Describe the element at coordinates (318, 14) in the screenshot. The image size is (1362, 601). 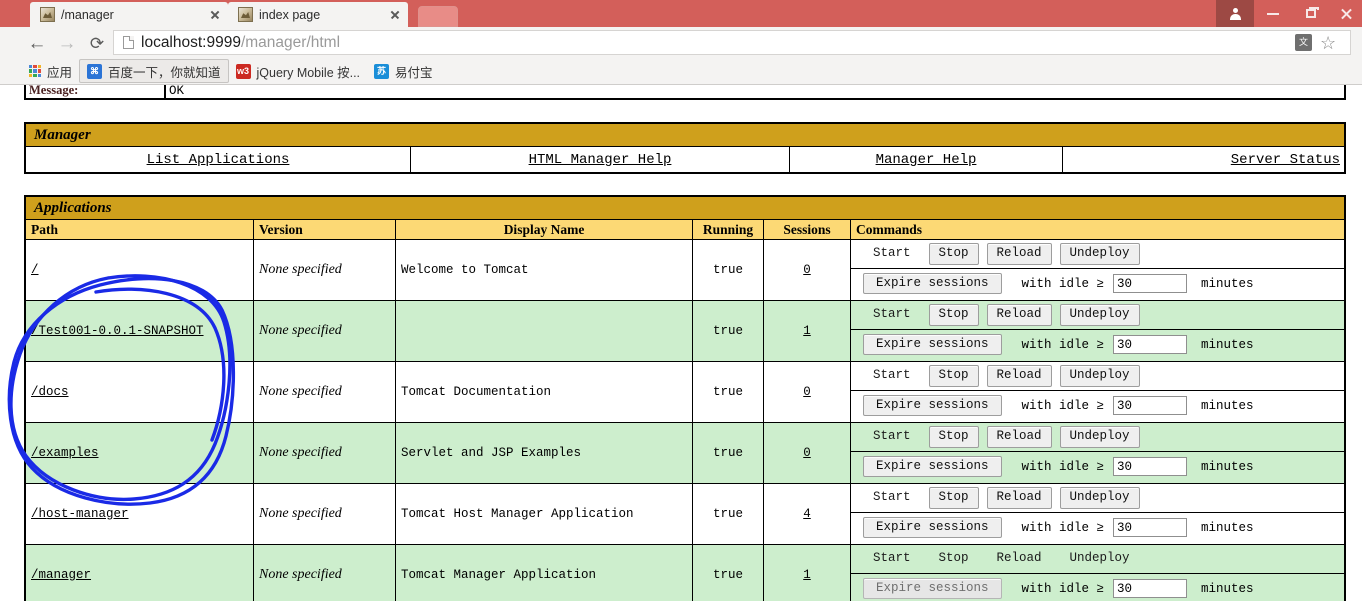
I see `browser-tab-index-page: index page` at that location.